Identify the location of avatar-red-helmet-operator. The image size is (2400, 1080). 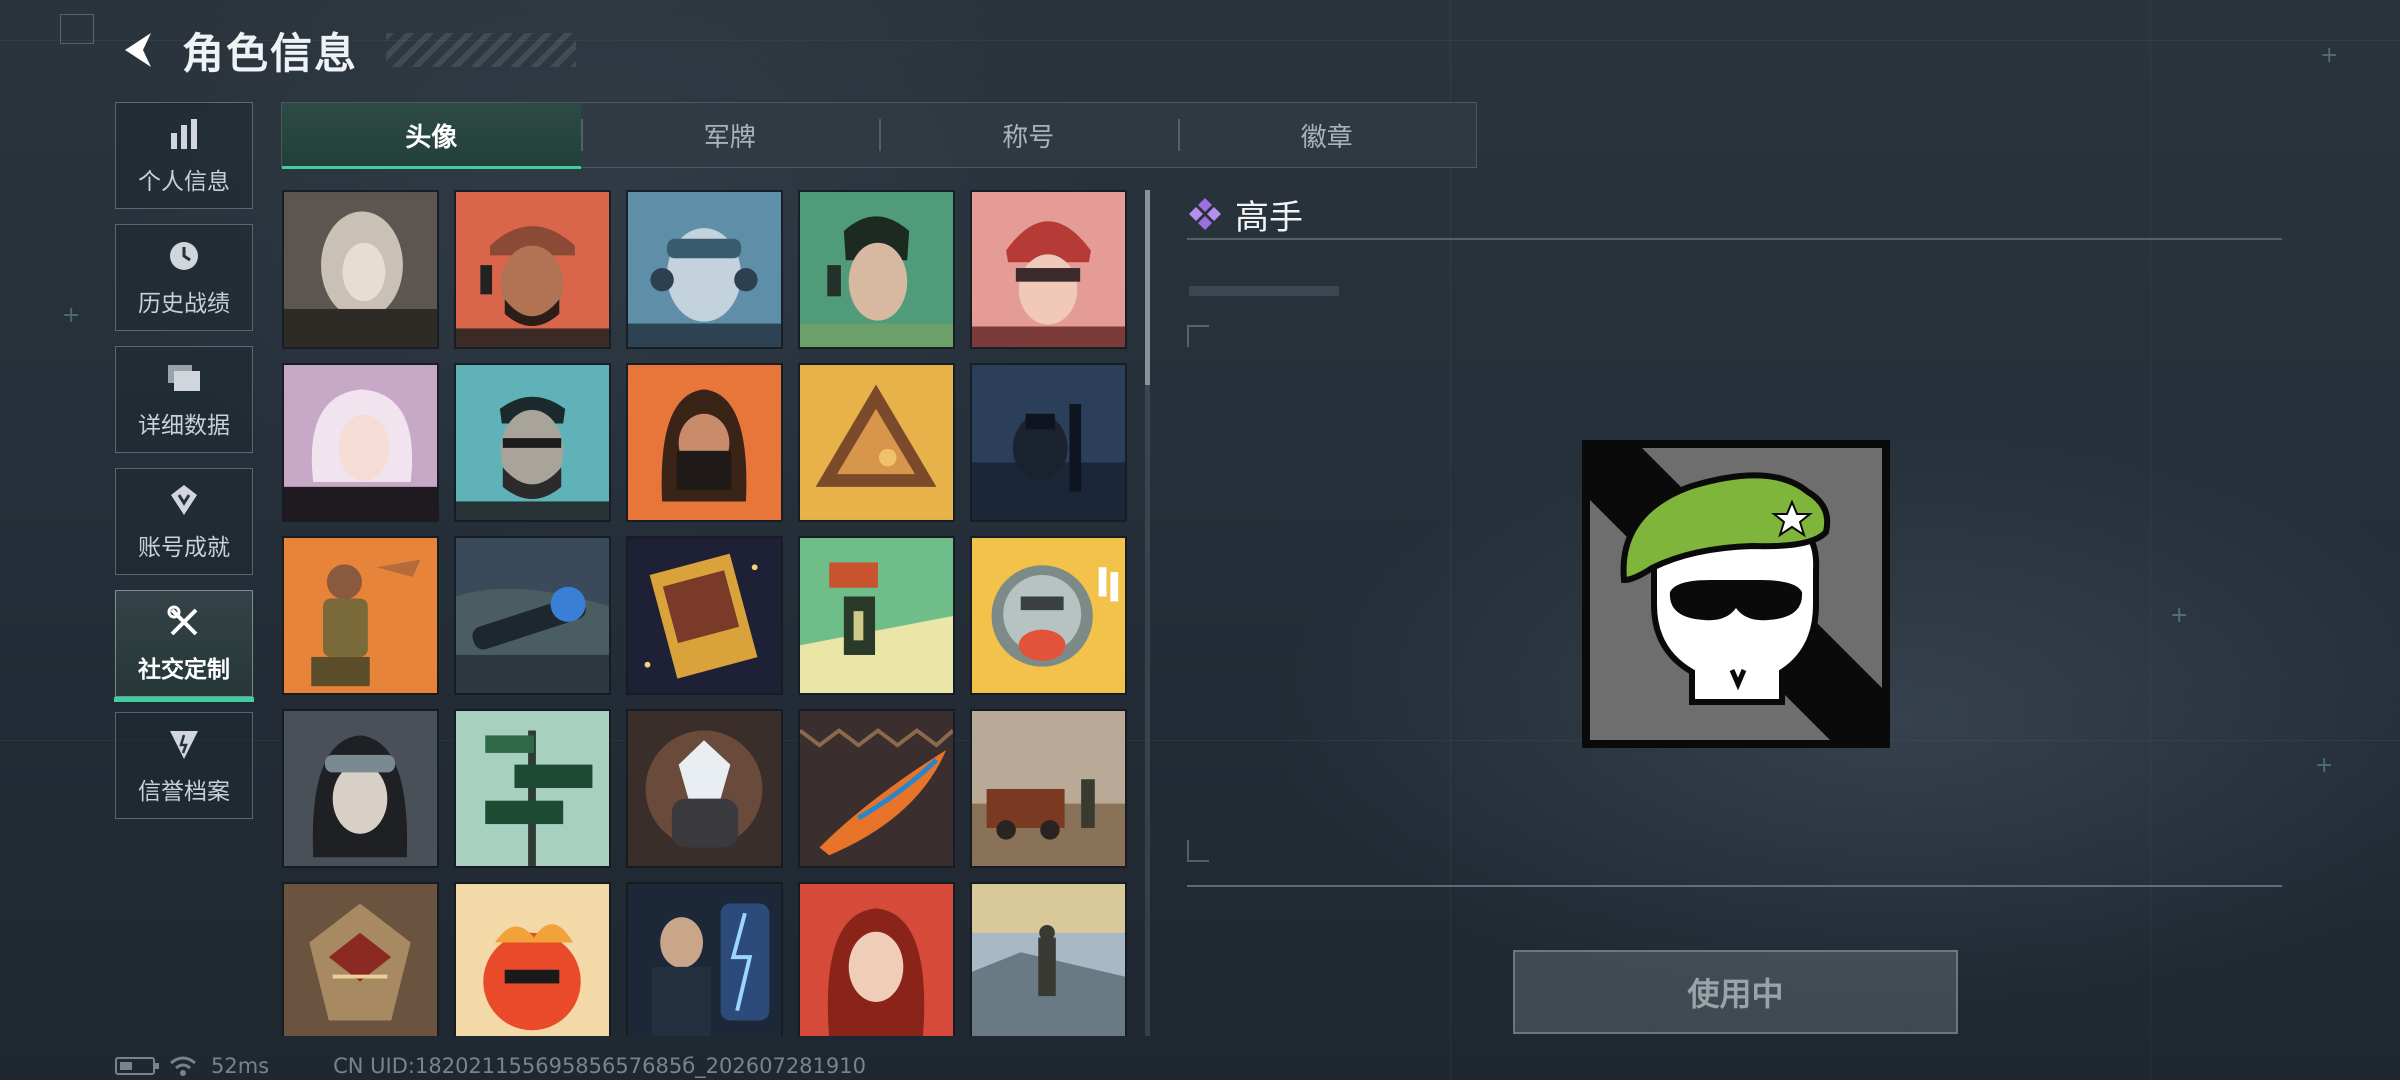
(1048, 269).